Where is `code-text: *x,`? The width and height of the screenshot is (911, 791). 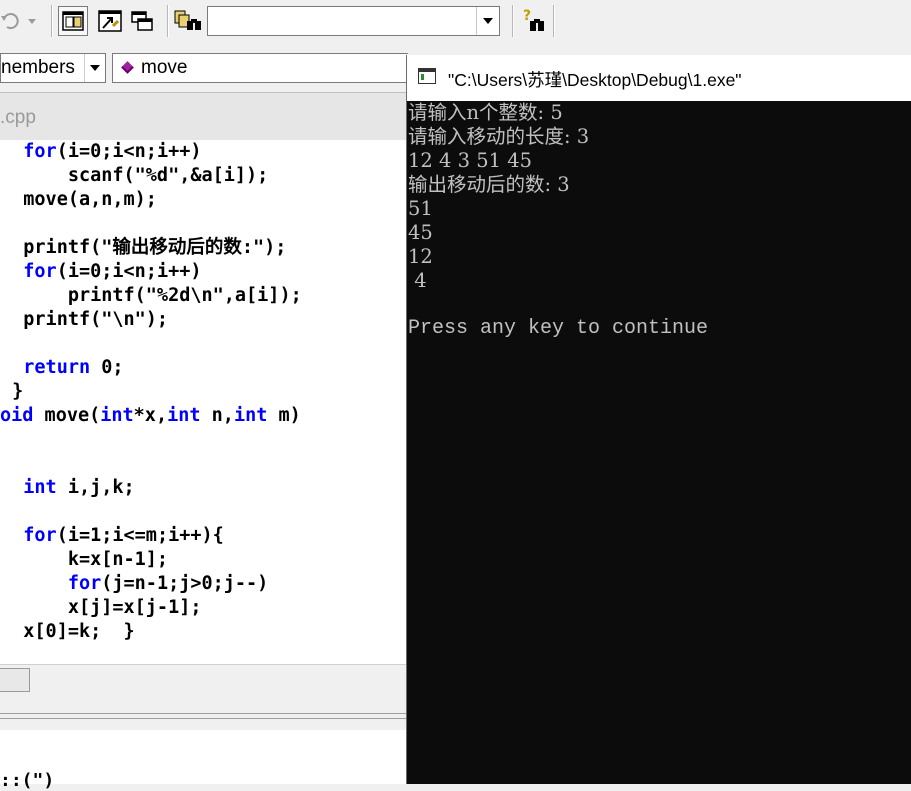
code-text: *x, is located at coordinates (150, 415).